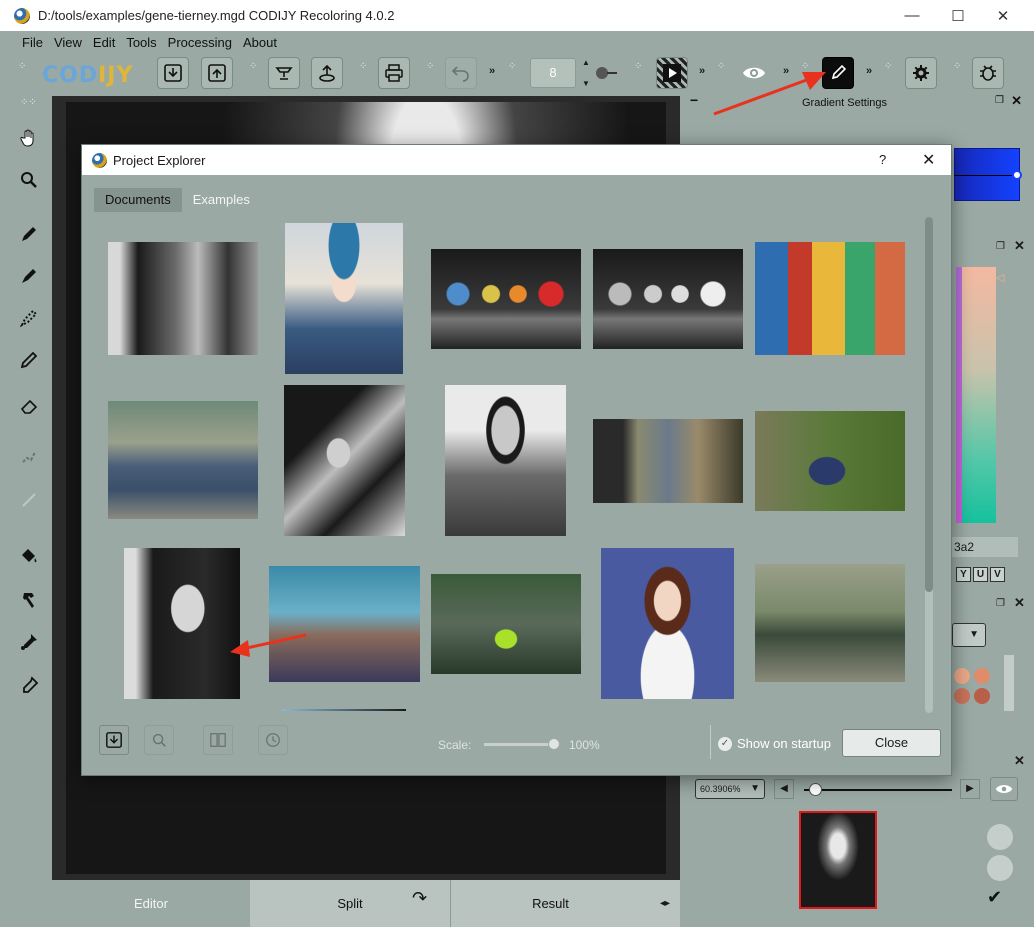 The height and width of the screenshot is (927, 1034). Describe the element at coordinates (1004, 789) in the screenshot. I see `navigator-eye-button` at that location.